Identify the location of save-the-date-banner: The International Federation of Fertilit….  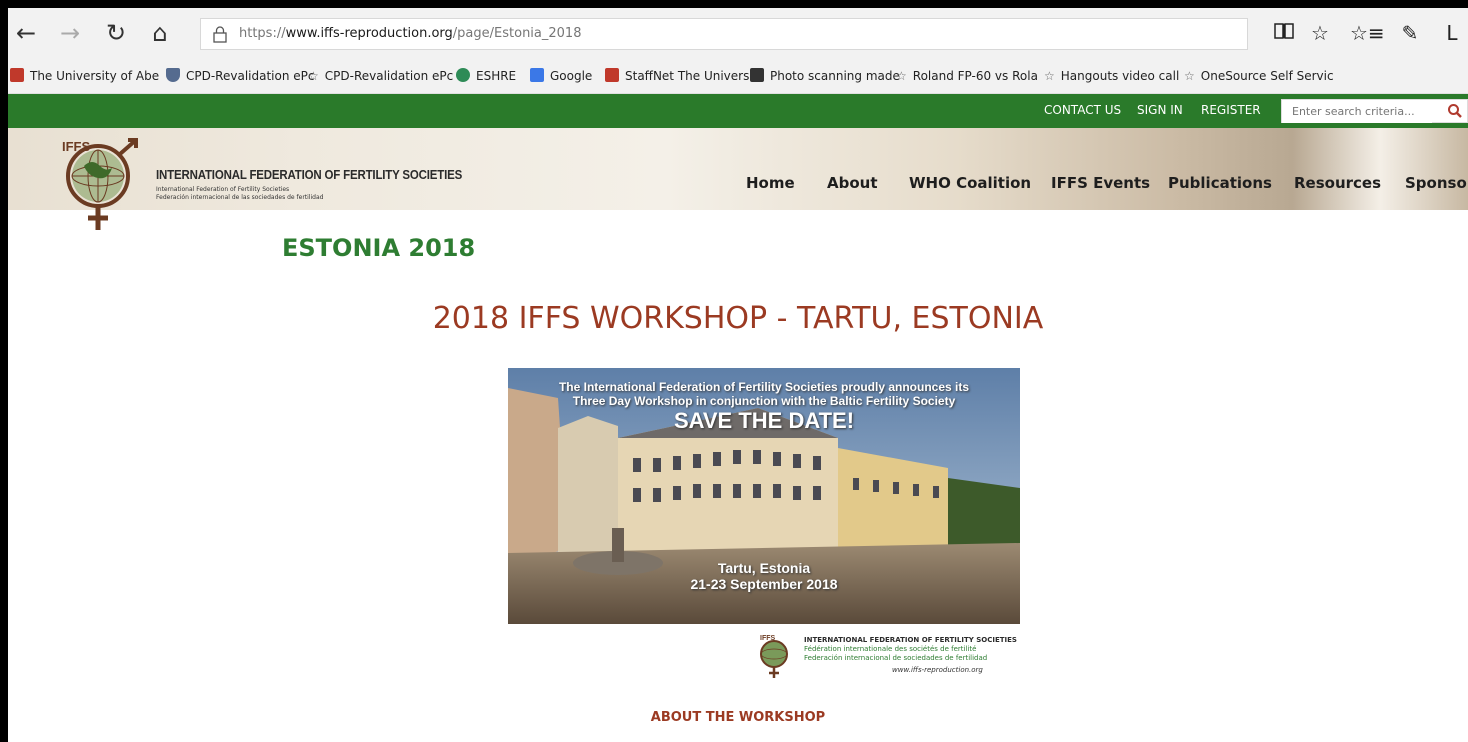
(764, 496).